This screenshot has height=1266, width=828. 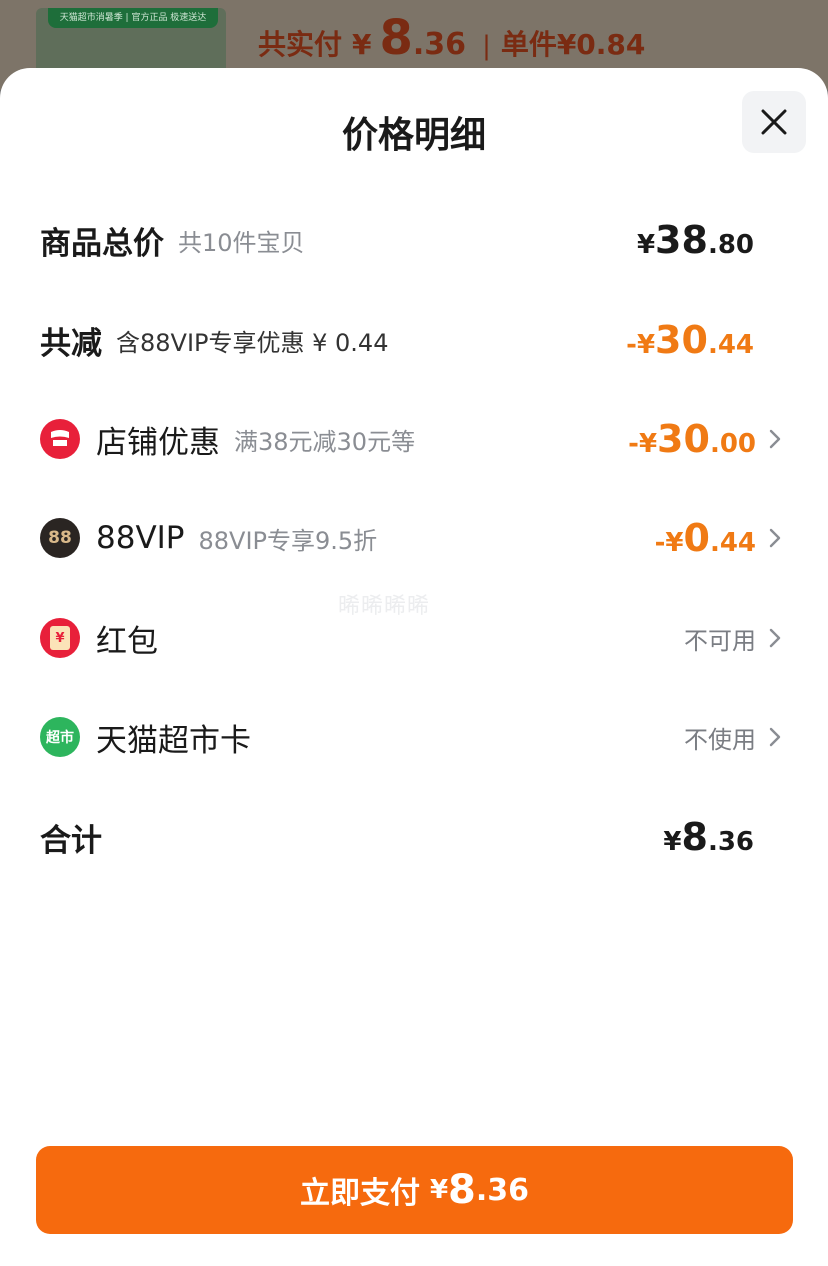 What do you see at coordinates (573, 44) in the screenshot?
I see `background-unit-price: 单件¥0.84` at bounding box center [573, 44].